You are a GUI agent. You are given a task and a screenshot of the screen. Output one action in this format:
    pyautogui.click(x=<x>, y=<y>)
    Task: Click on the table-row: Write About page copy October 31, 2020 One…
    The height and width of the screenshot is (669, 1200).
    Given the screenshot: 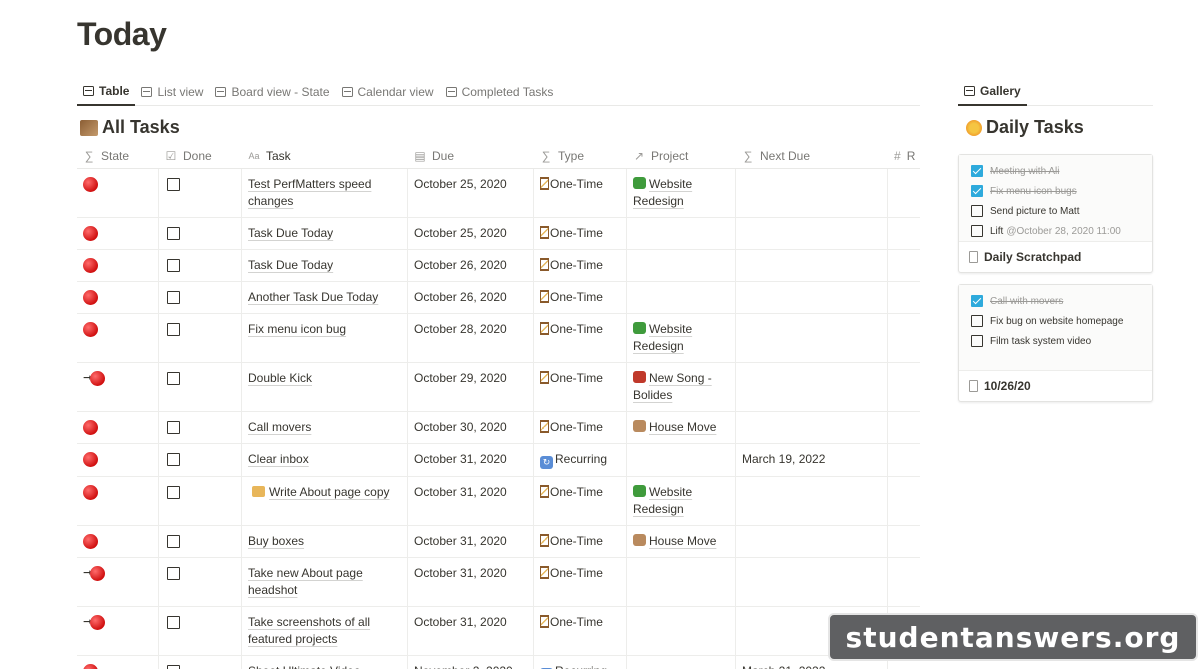 What is the action you would take?
    pyautogui.click(x=498, y=501)
    